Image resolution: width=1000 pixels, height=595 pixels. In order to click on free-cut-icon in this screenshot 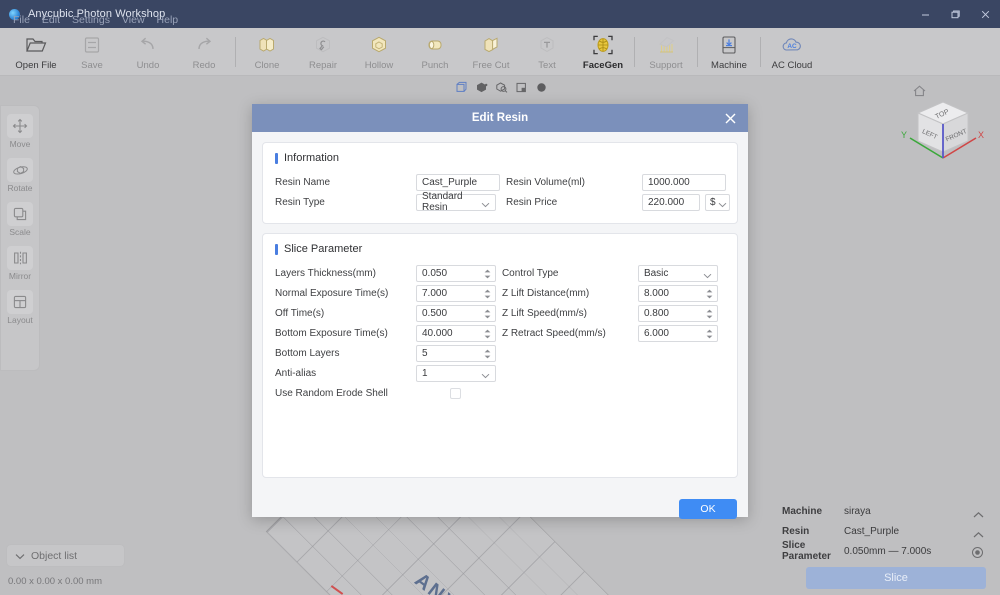, I will do `click(491, 45)`.